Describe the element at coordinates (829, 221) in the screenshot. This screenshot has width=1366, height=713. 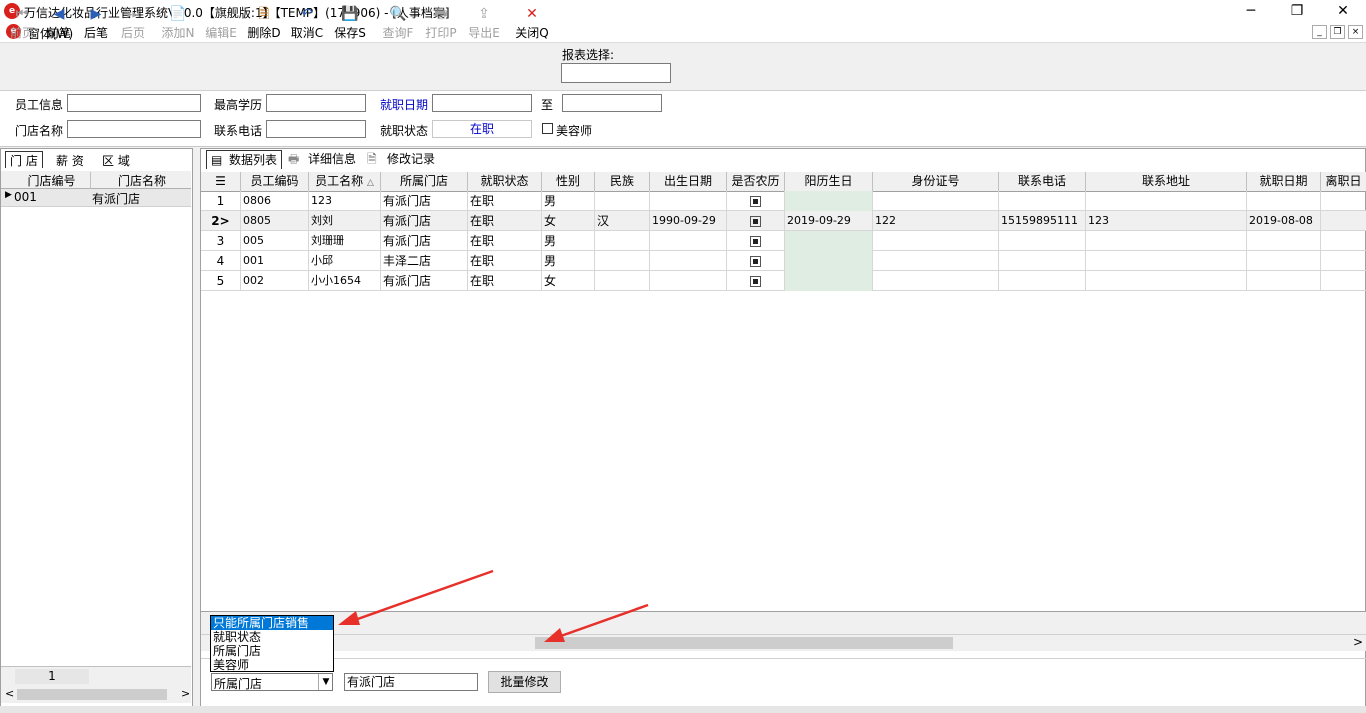
I see `cell-solar-birthday: 2019-09-29` at that location.